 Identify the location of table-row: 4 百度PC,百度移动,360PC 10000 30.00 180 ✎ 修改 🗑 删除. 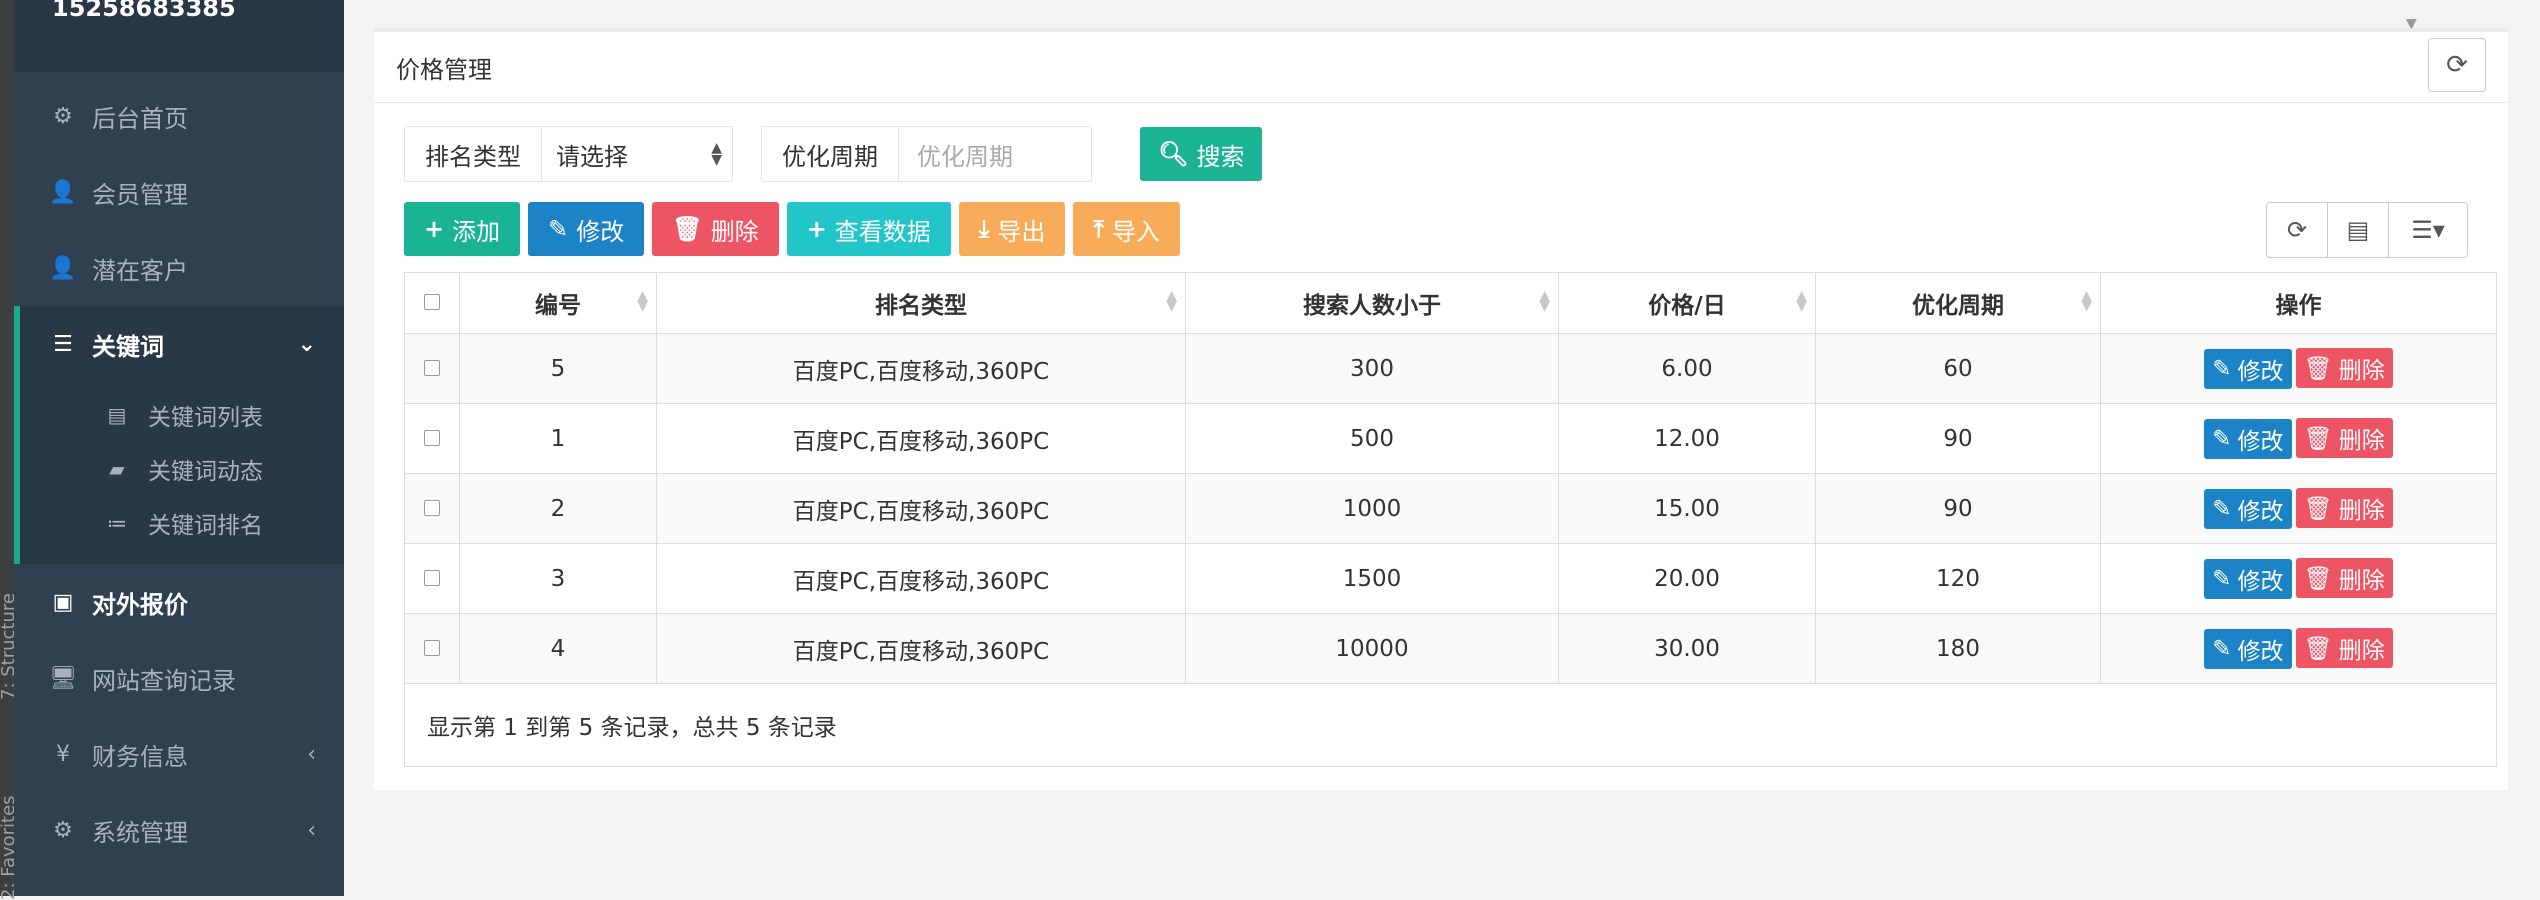
(1450, 648).